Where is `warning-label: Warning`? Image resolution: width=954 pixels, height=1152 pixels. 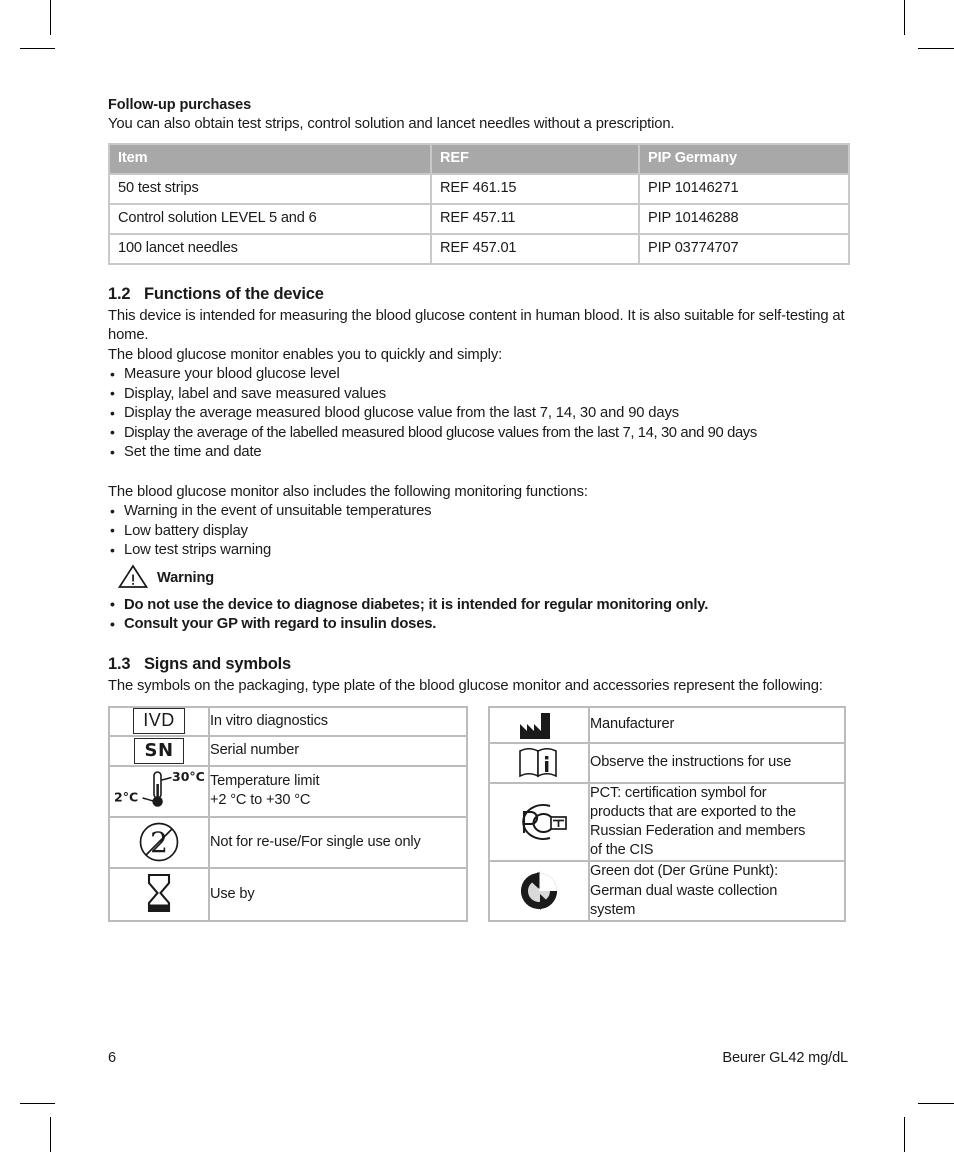
warning-label: Warning is located at coordinates (186, 578).